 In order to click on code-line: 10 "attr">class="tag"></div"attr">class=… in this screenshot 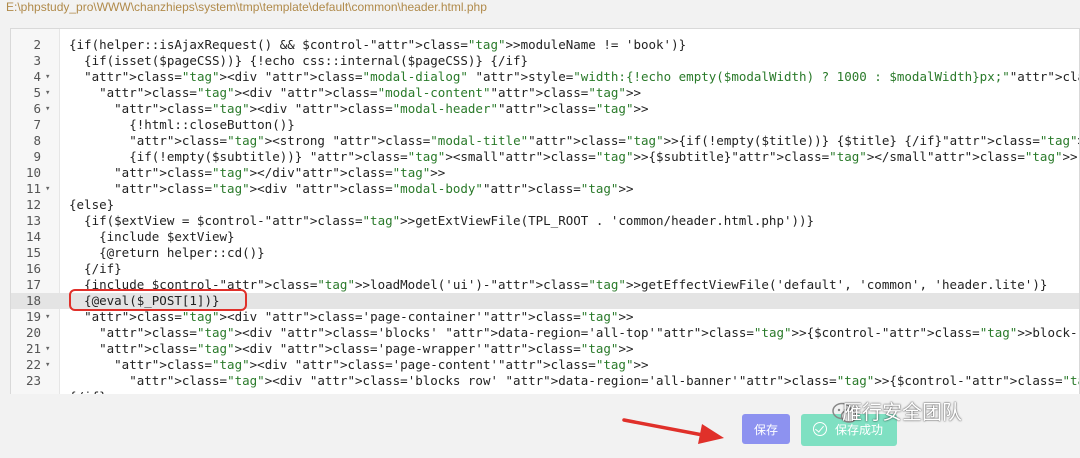, I will do `click(545, 173)`.